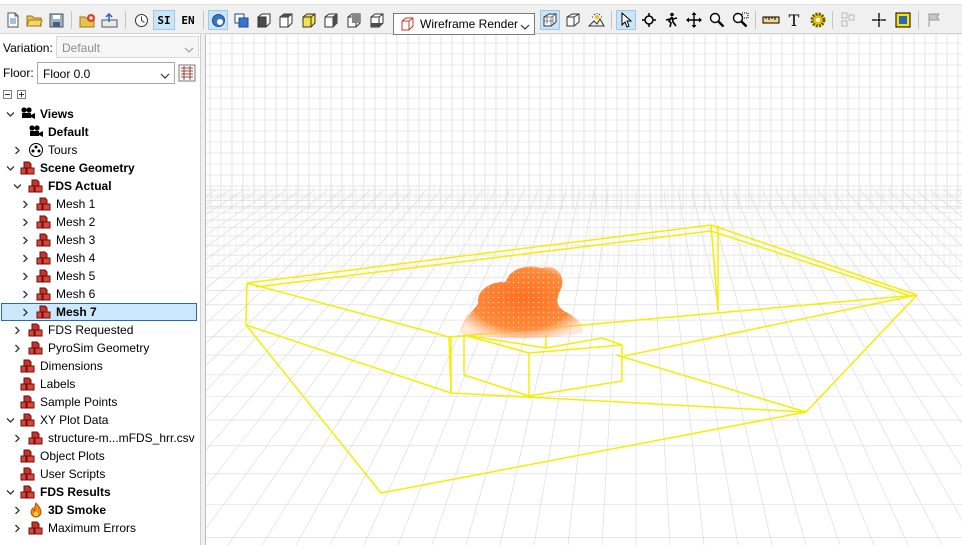  What do you see at coordinates (100, 384) in the screenshot?
I see `tree-item-labels: Labels` at bounding box center [100, 384].